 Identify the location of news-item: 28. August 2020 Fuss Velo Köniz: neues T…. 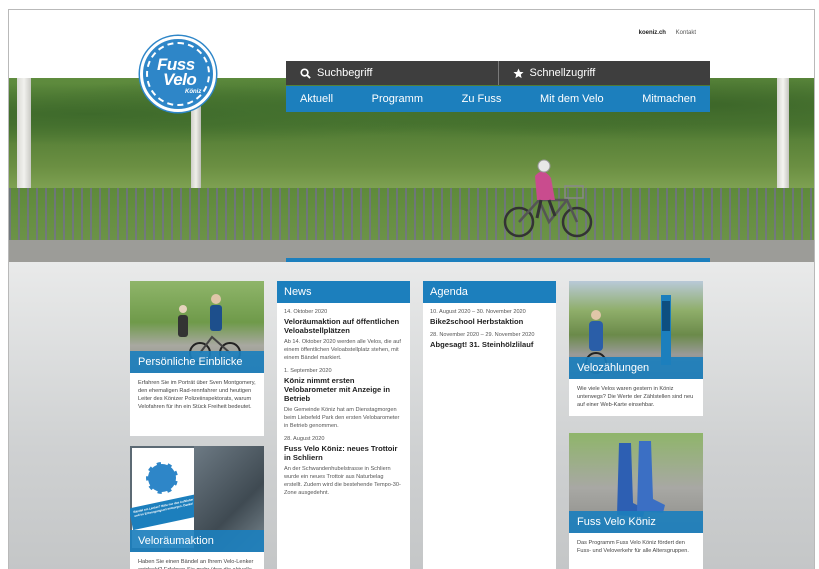
(343, 463).